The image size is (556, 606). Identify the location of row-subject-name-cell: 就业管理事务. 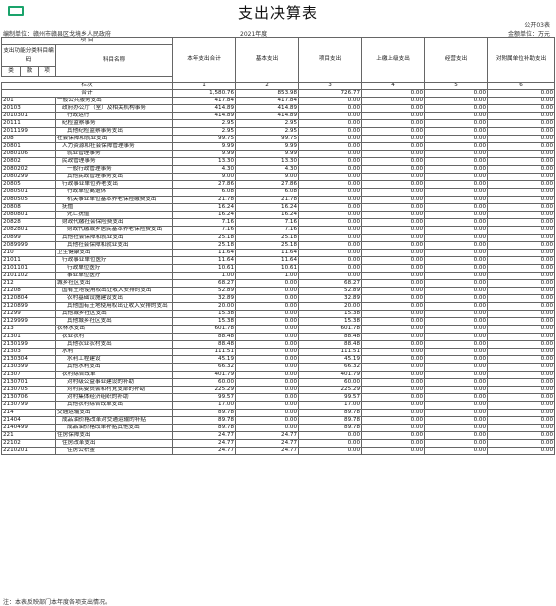
(114, 154).